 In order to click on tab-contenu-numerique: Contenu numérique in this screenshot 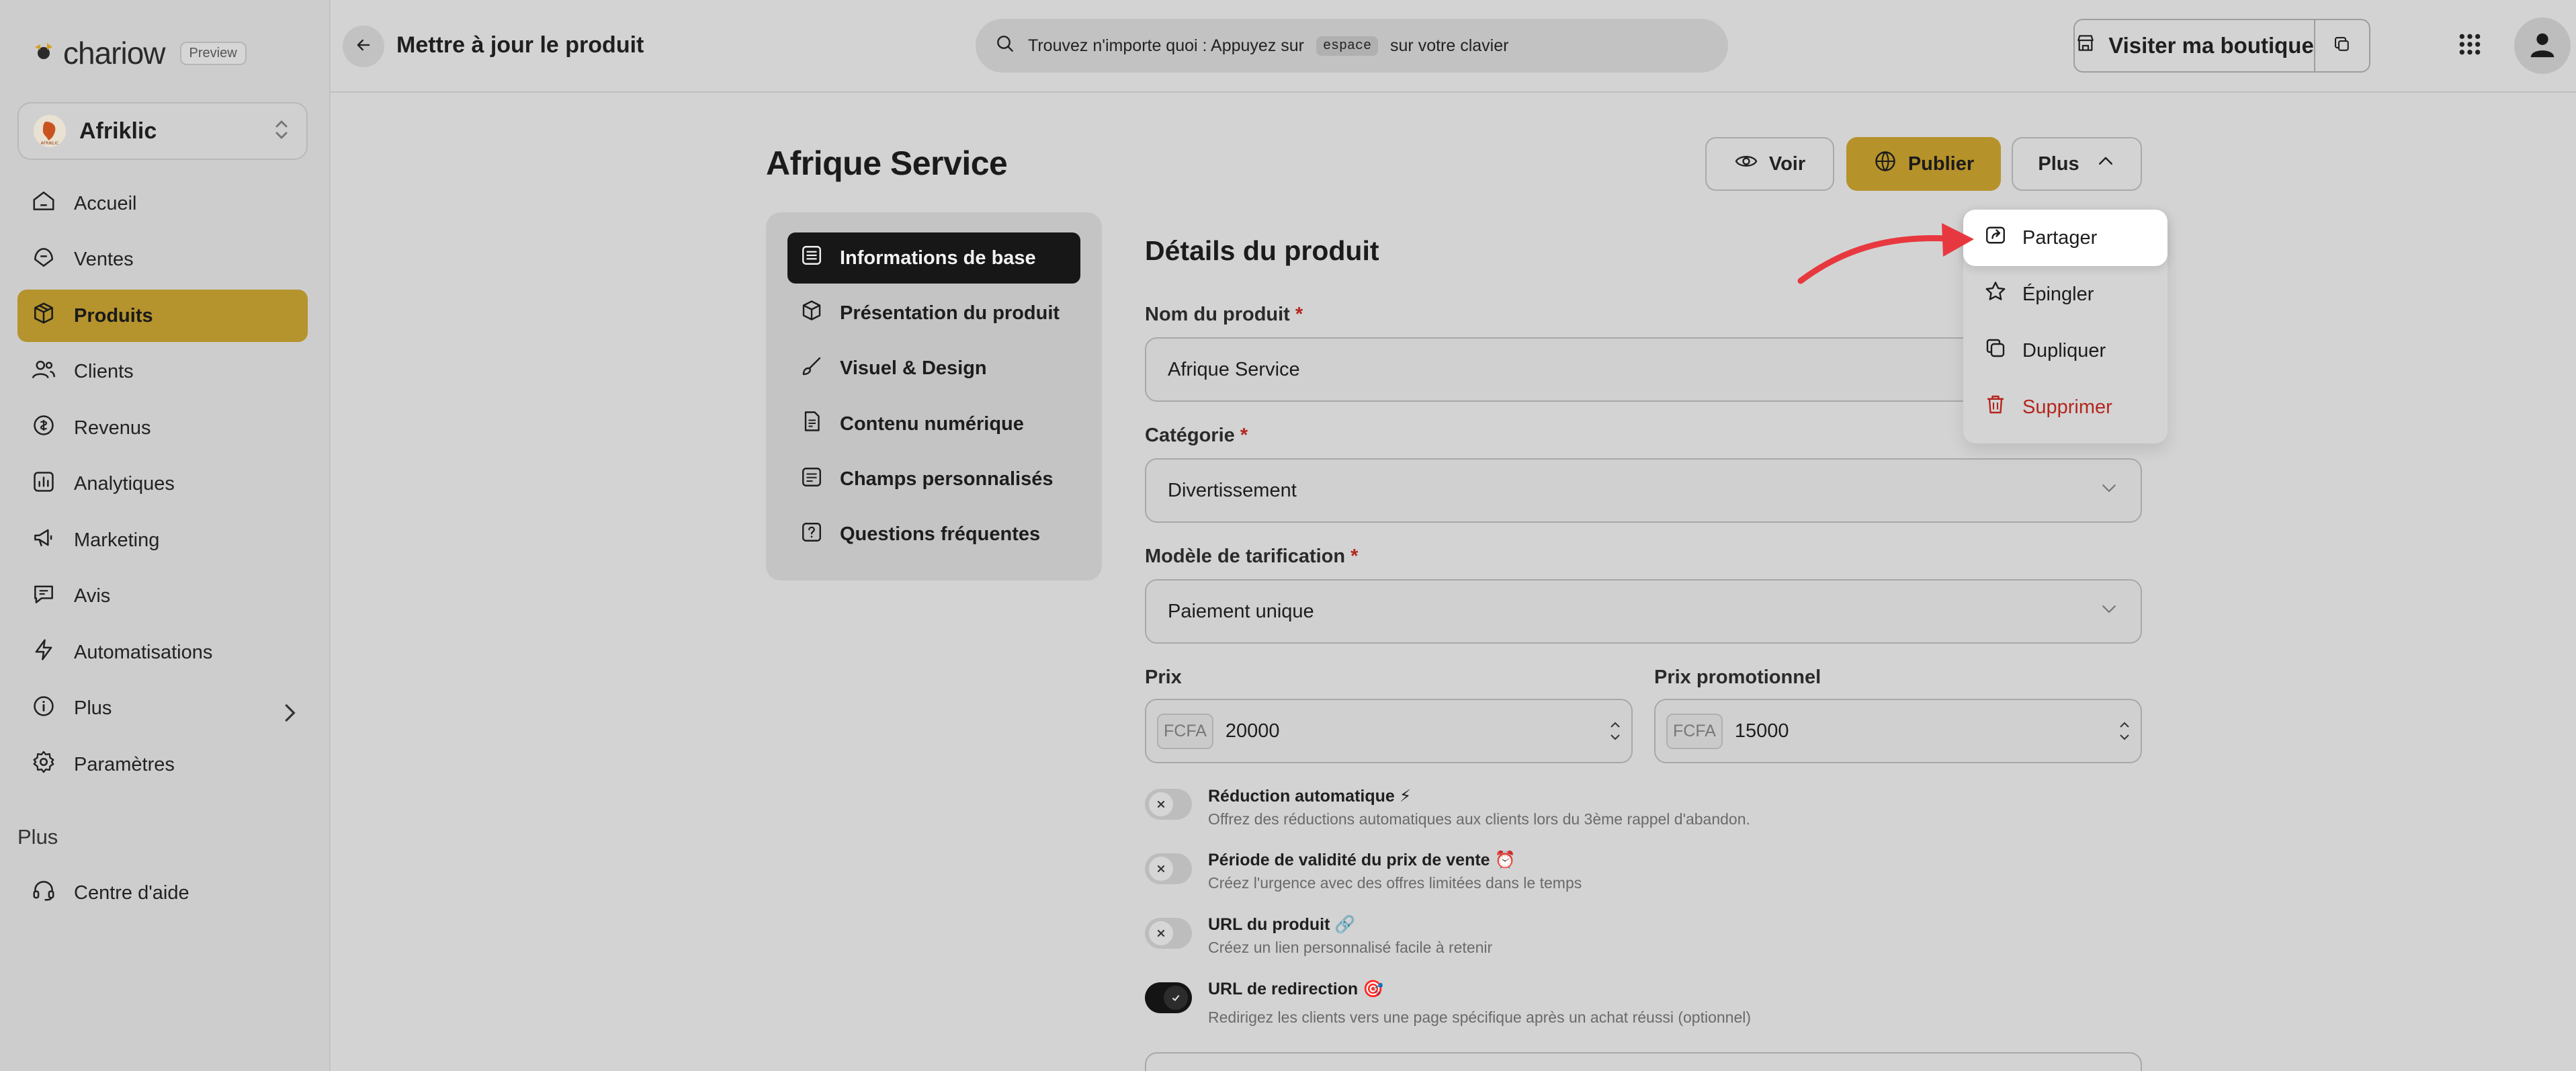, I will do `click(933, 423)`.